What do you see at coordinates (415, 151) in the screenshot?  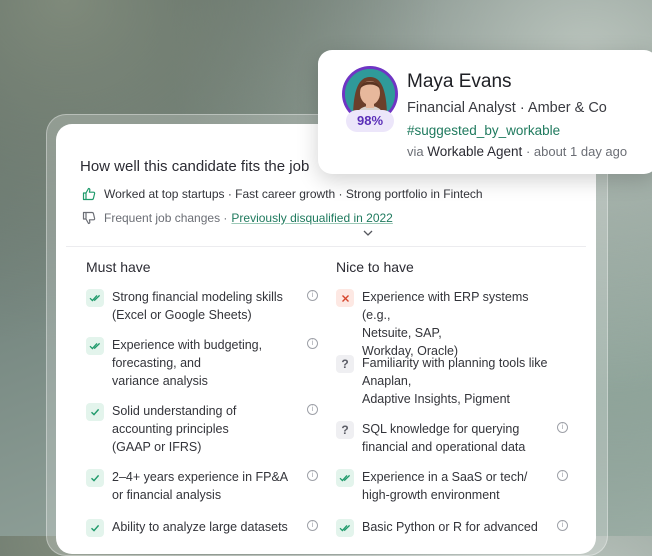 I see `via-prefix: via` at bounding box center [415, 151].